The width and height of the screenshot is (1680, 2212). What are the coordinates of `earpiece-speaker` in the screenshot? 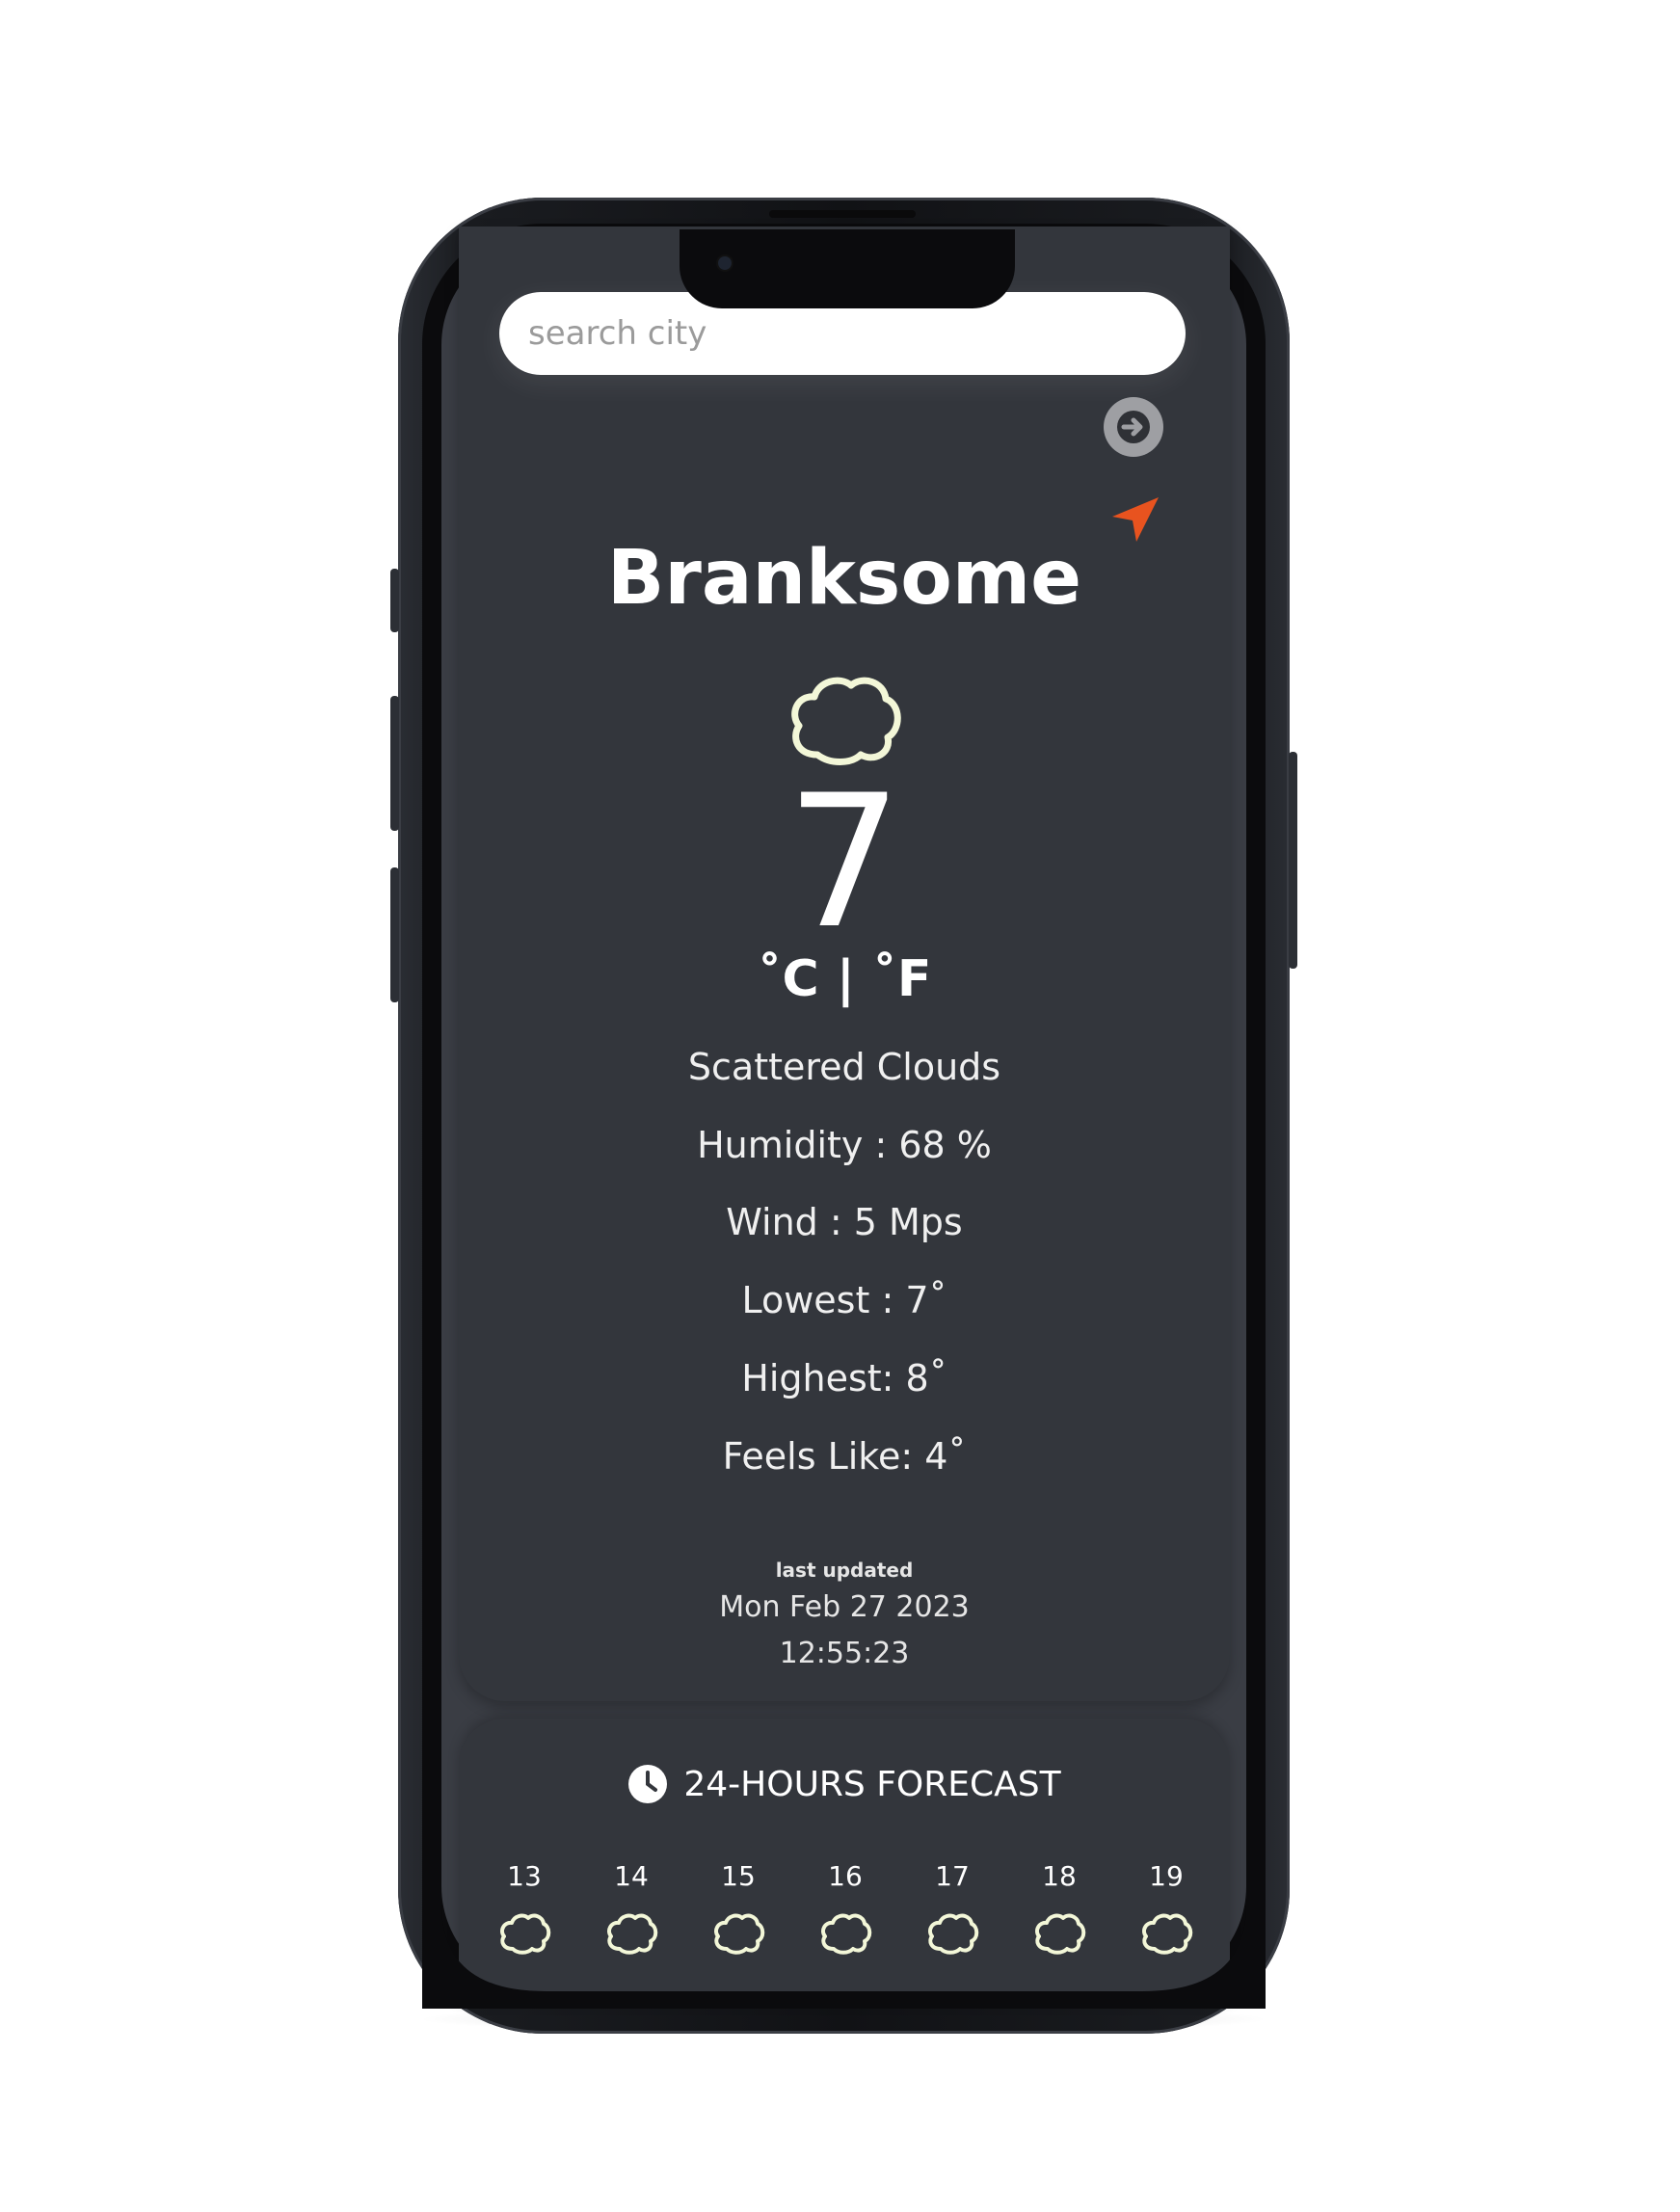 It's located at (843, 214).